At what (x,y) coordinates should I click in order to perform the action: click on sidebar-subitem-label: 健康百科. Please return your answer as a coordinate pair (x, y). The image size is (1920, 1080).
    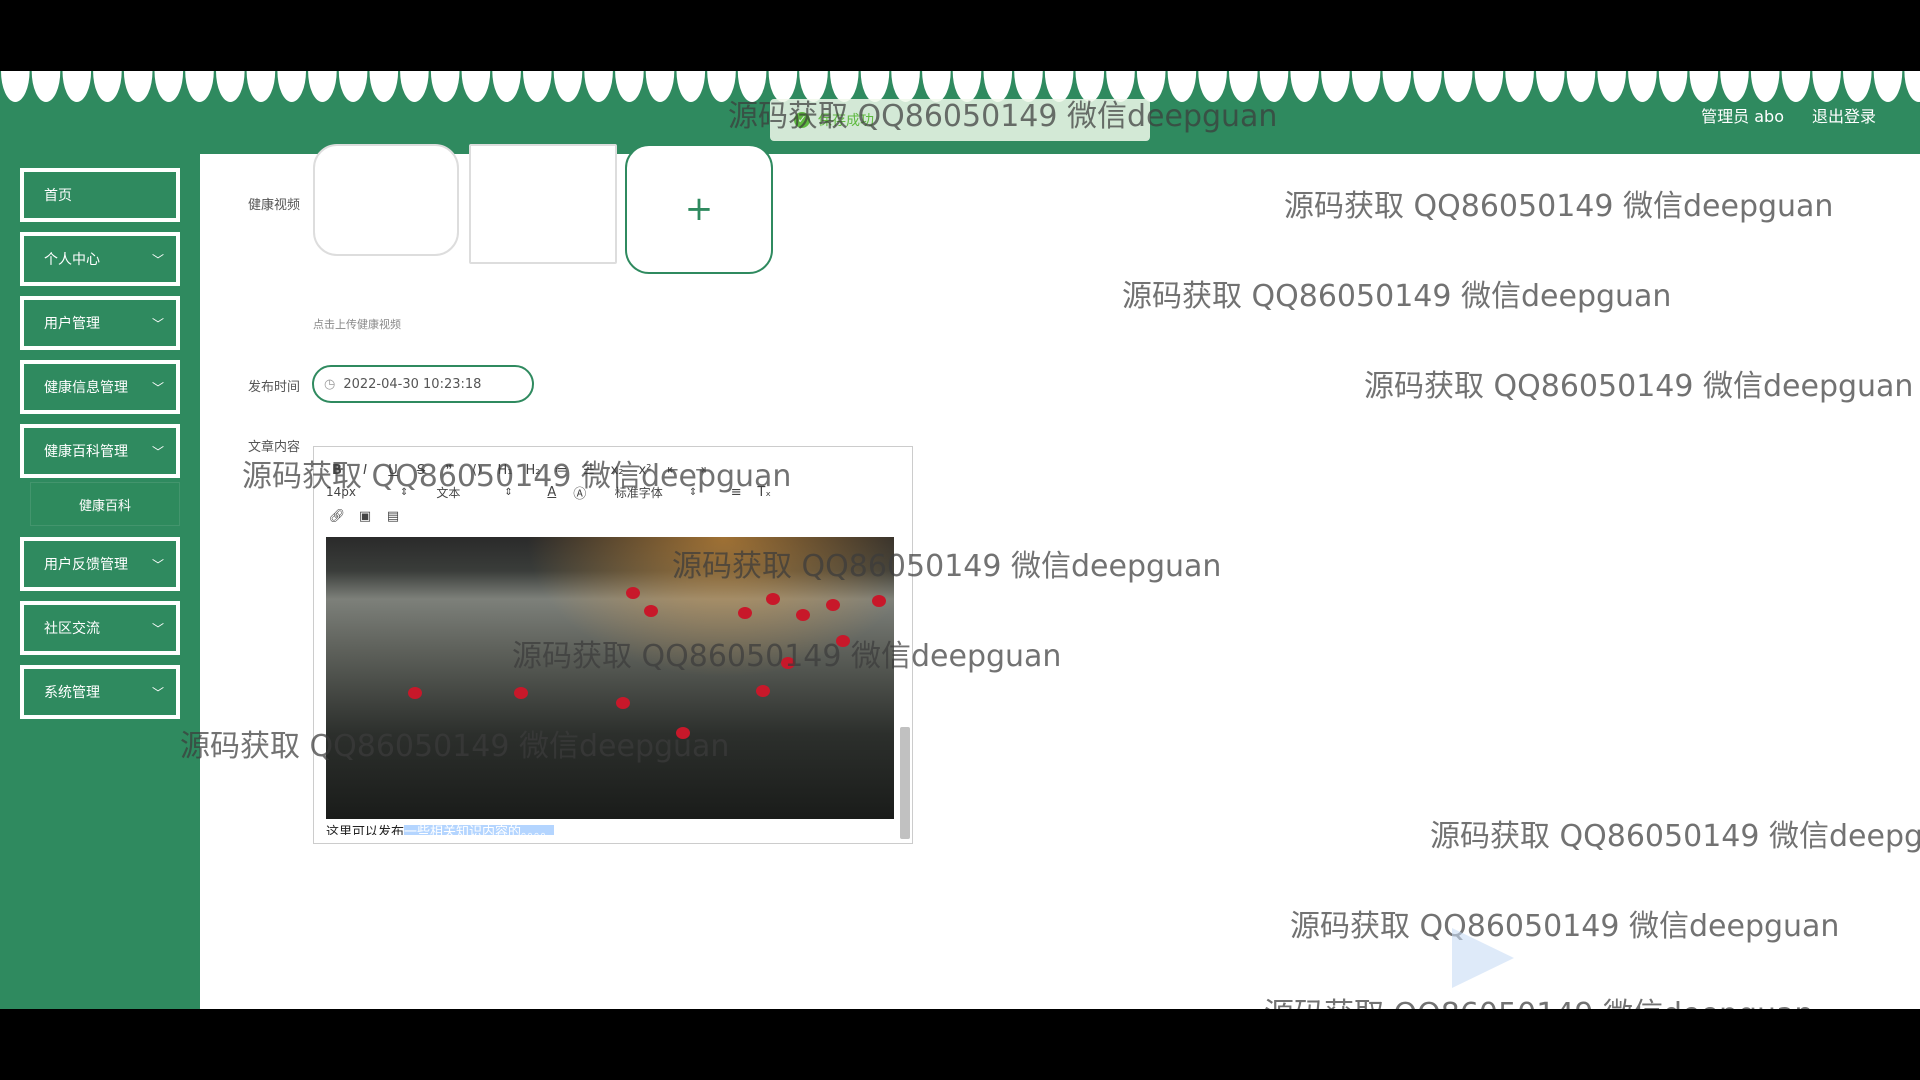
    Looking at the image, I should click on (104, 506).